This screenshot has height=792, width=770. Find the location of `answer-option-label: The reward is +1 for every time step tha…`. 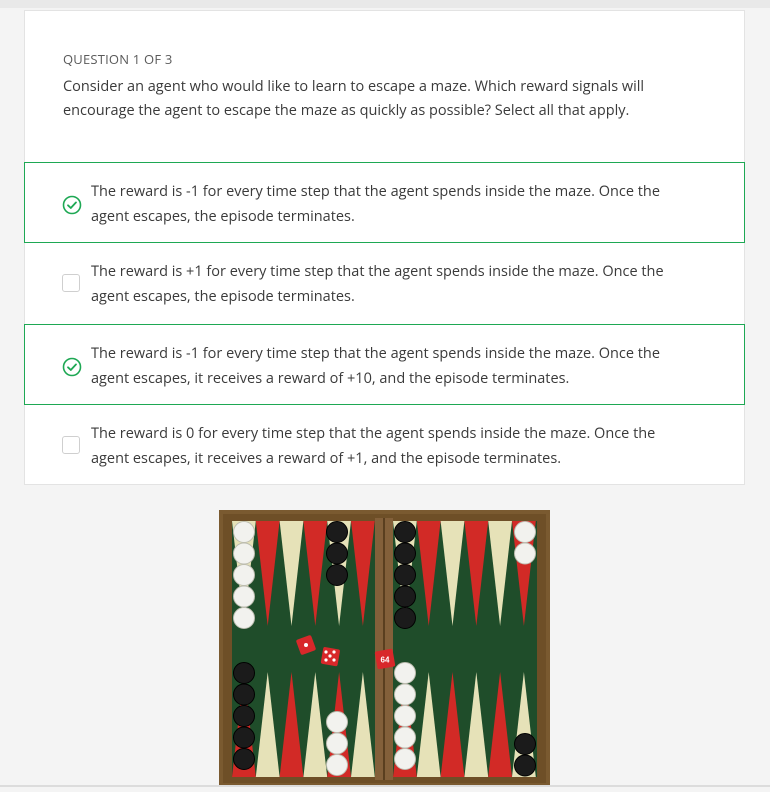

answer-option-label: The reward is +1 for every time step tha… is located at coordinates (377, 284).